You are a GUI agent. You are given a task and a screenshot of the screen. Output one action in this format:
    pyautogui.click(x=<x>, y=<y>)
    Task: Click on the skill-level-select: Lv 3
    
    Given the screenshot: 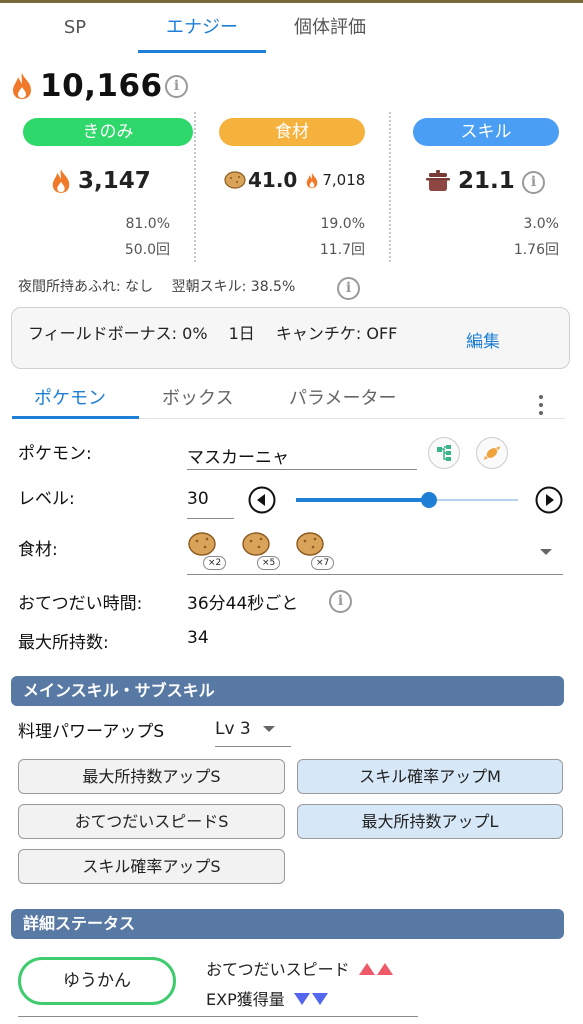 What is the action you would take?
    pyautogui.click(x=245, y=729)
    